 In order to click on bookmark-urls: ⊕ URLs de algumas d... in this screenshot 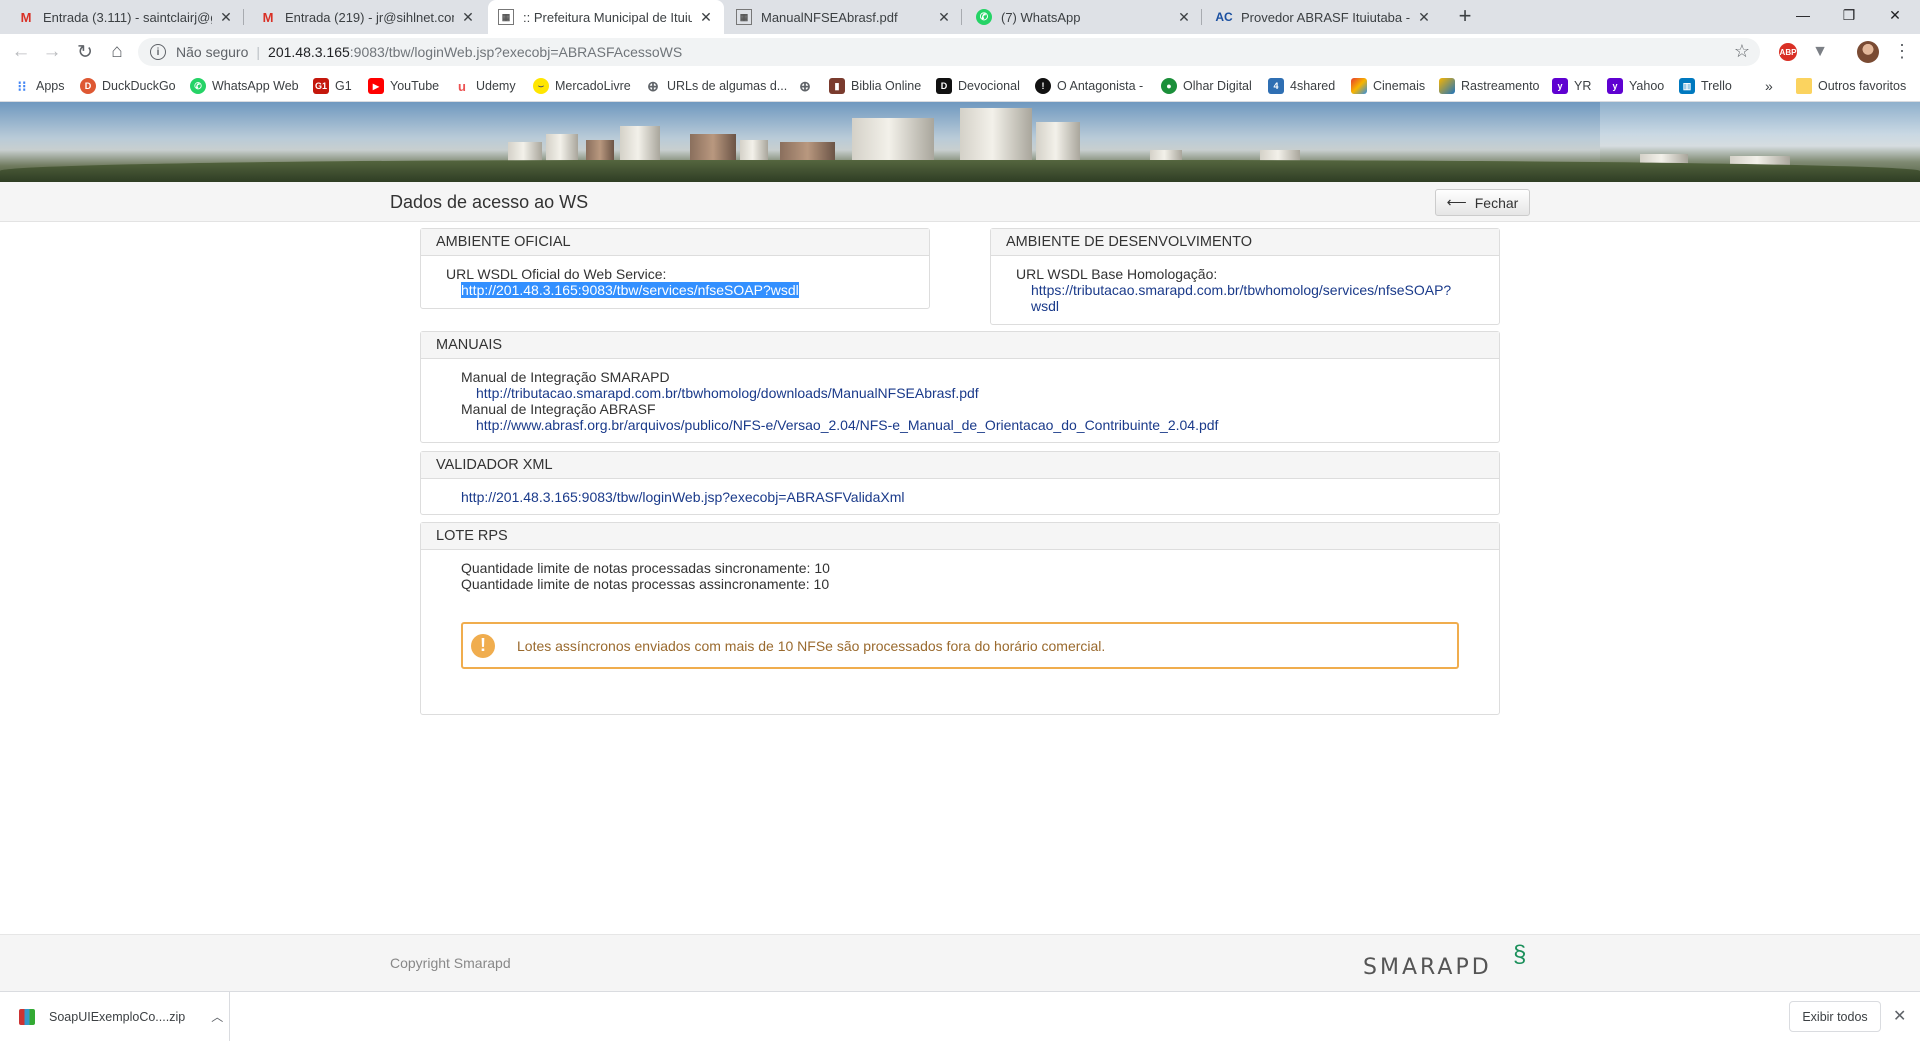, I will do `click(716, 86)`.